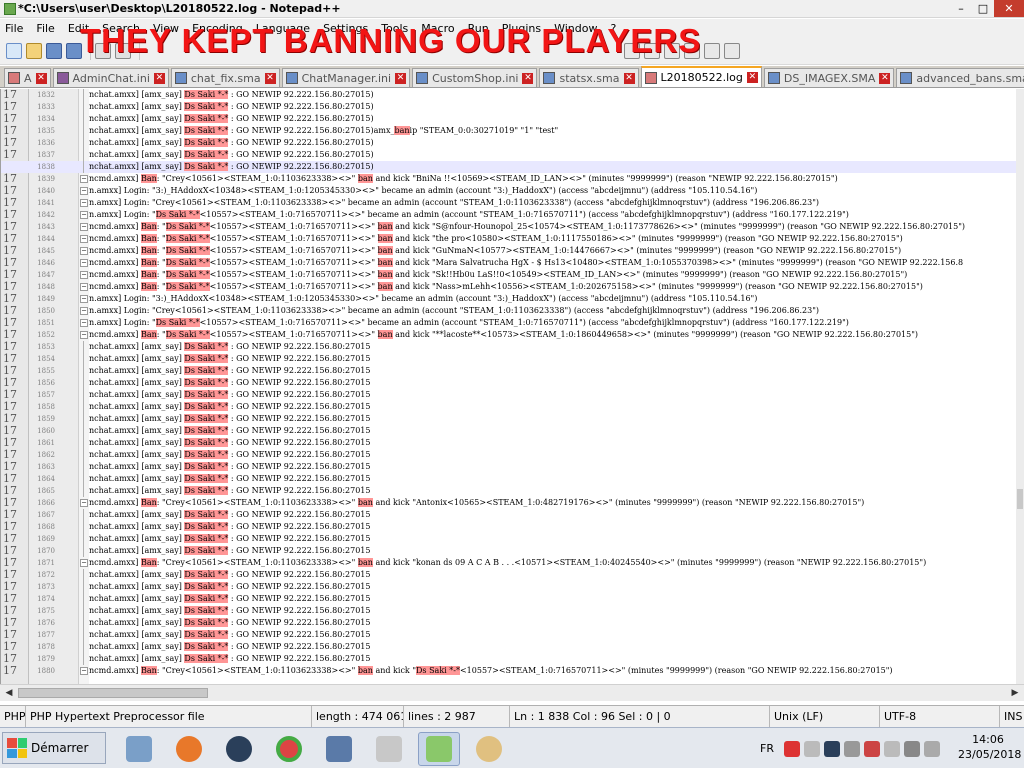 The height and width of the screenshot is (768, 1024). What do you see at coordinates (1015, 693) in the screenshot?
I see `scroll-right-icon: ▶` at bounding box center [1015, 693].